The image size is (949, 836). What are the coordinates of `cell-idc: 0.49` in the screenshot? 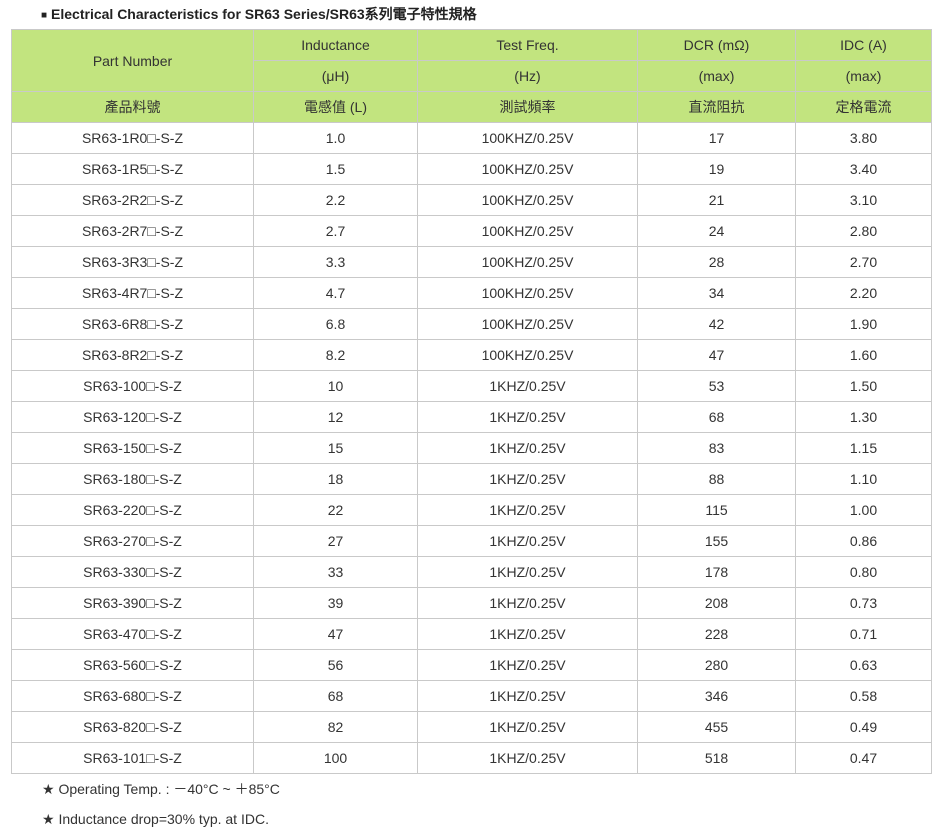 It's located at (863, 727).